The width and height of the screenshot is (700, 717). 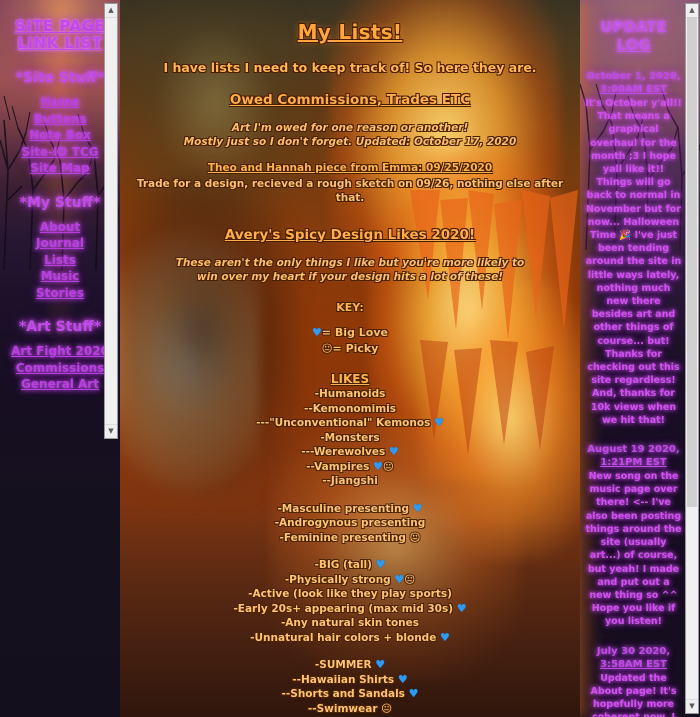 I want to click on likes-list-item: -Physically strong ♥😐, so click(x=350, y=580).